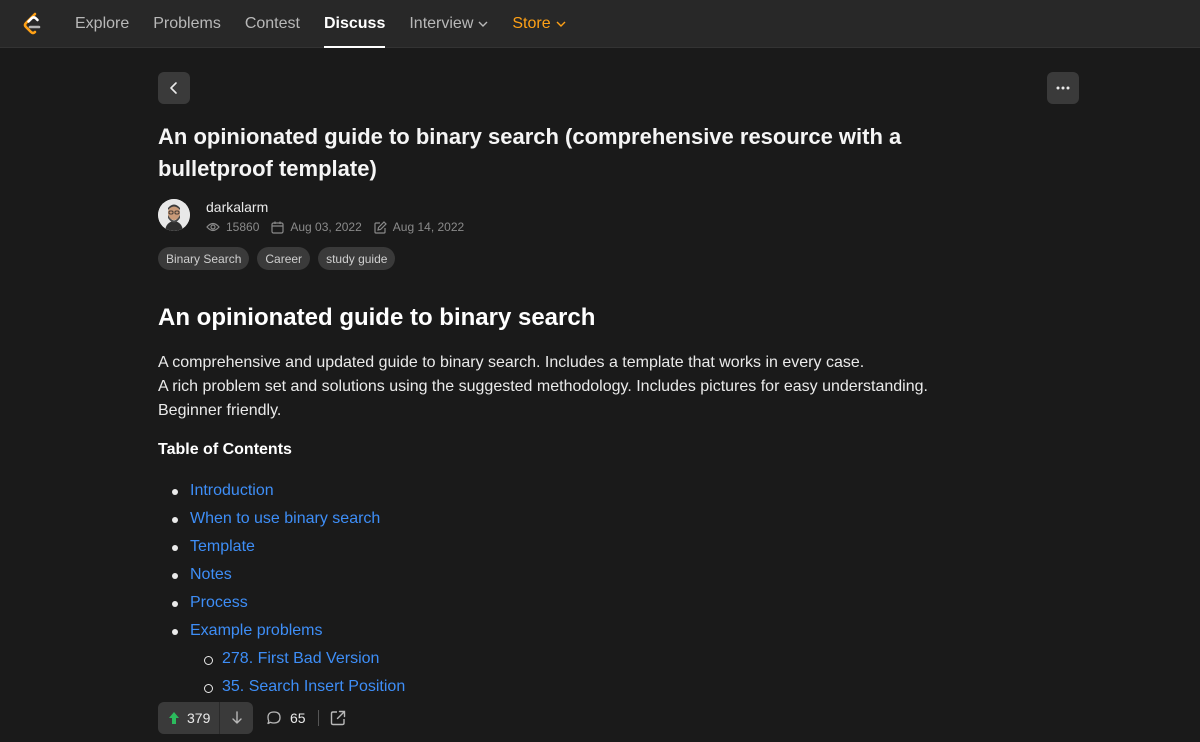 The width and height of the screenshot is (1200, 742). I want to click on tag-list: Binary Search Career study guide, so click(280, 258).